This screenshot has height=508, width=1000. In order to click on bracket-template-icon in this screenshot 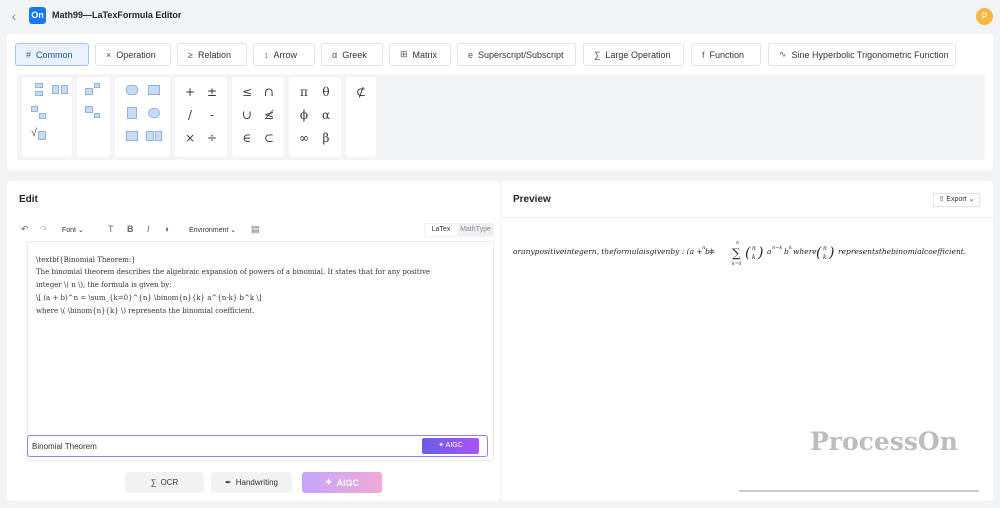, I will do `click(154, 91)`.